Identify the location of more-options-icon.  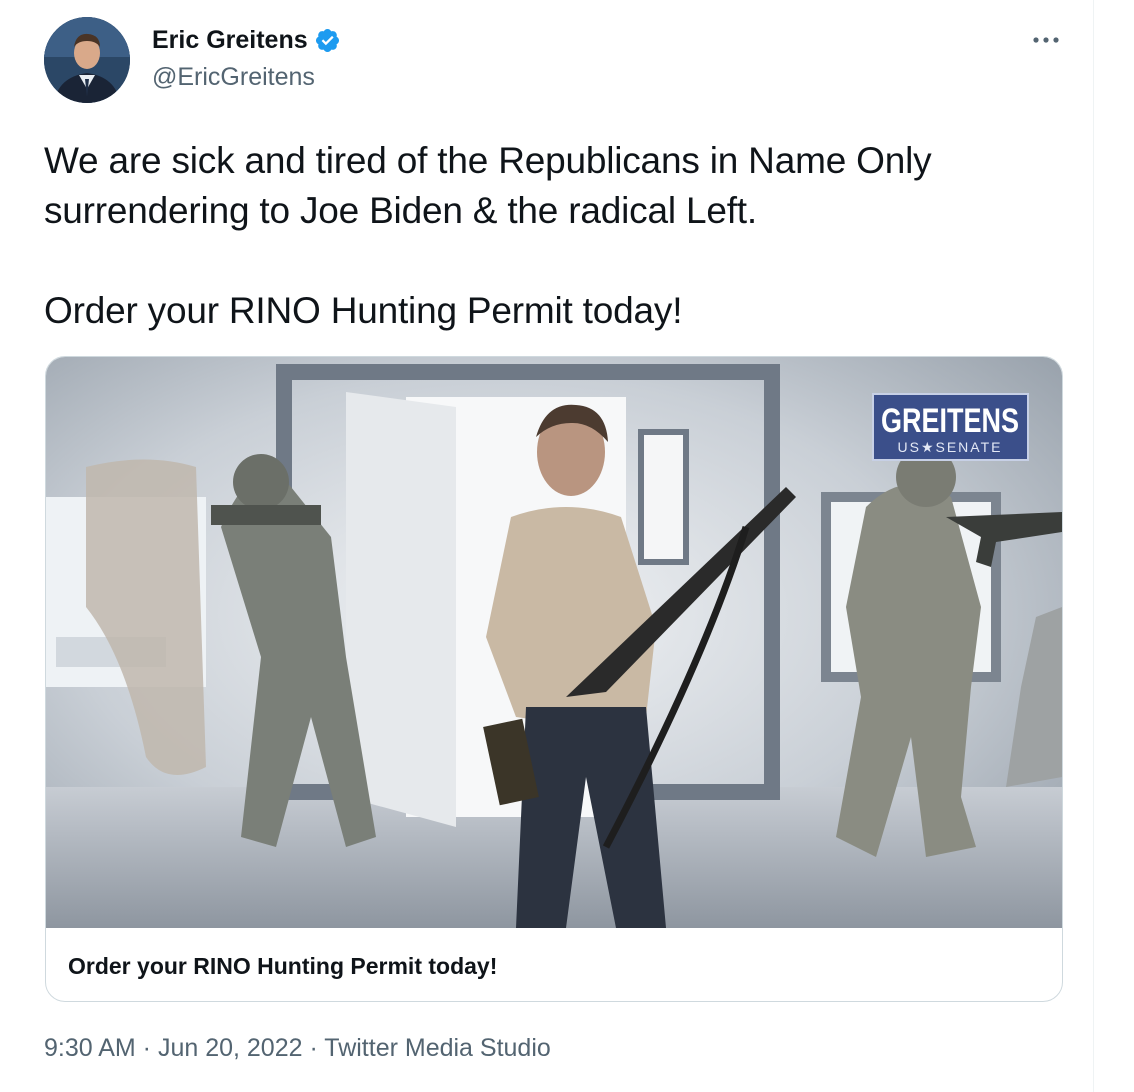
(1046, 40).